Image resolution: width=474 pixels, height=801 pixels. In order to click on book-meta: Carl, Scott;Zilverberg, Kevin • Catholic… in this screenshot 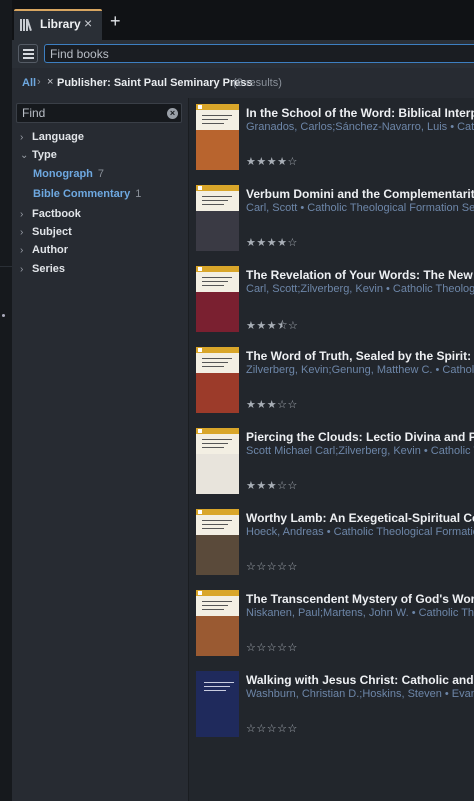, I will do `click(360, 289)`.